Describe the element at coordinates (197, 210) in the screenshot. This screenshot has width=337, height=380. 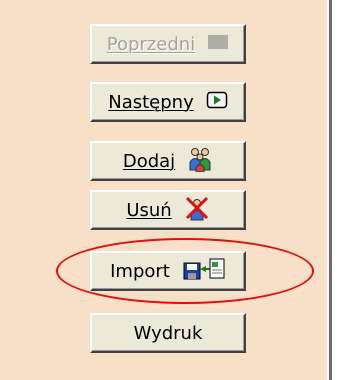
I see `user-delete-icon` at that location.